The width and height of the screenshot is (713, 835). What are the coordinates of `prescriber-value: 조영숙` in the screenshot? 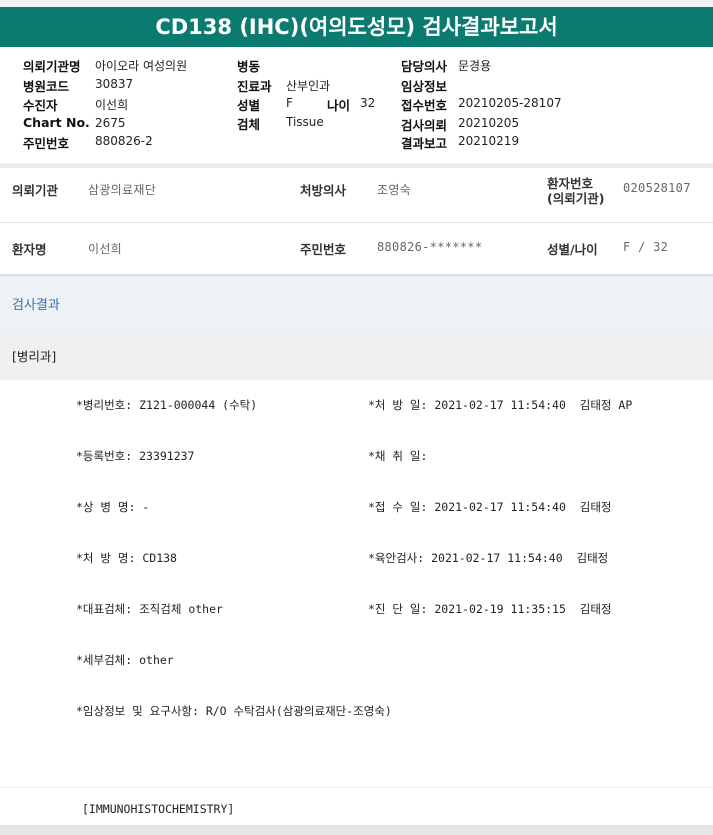 It's located at (394, 190).